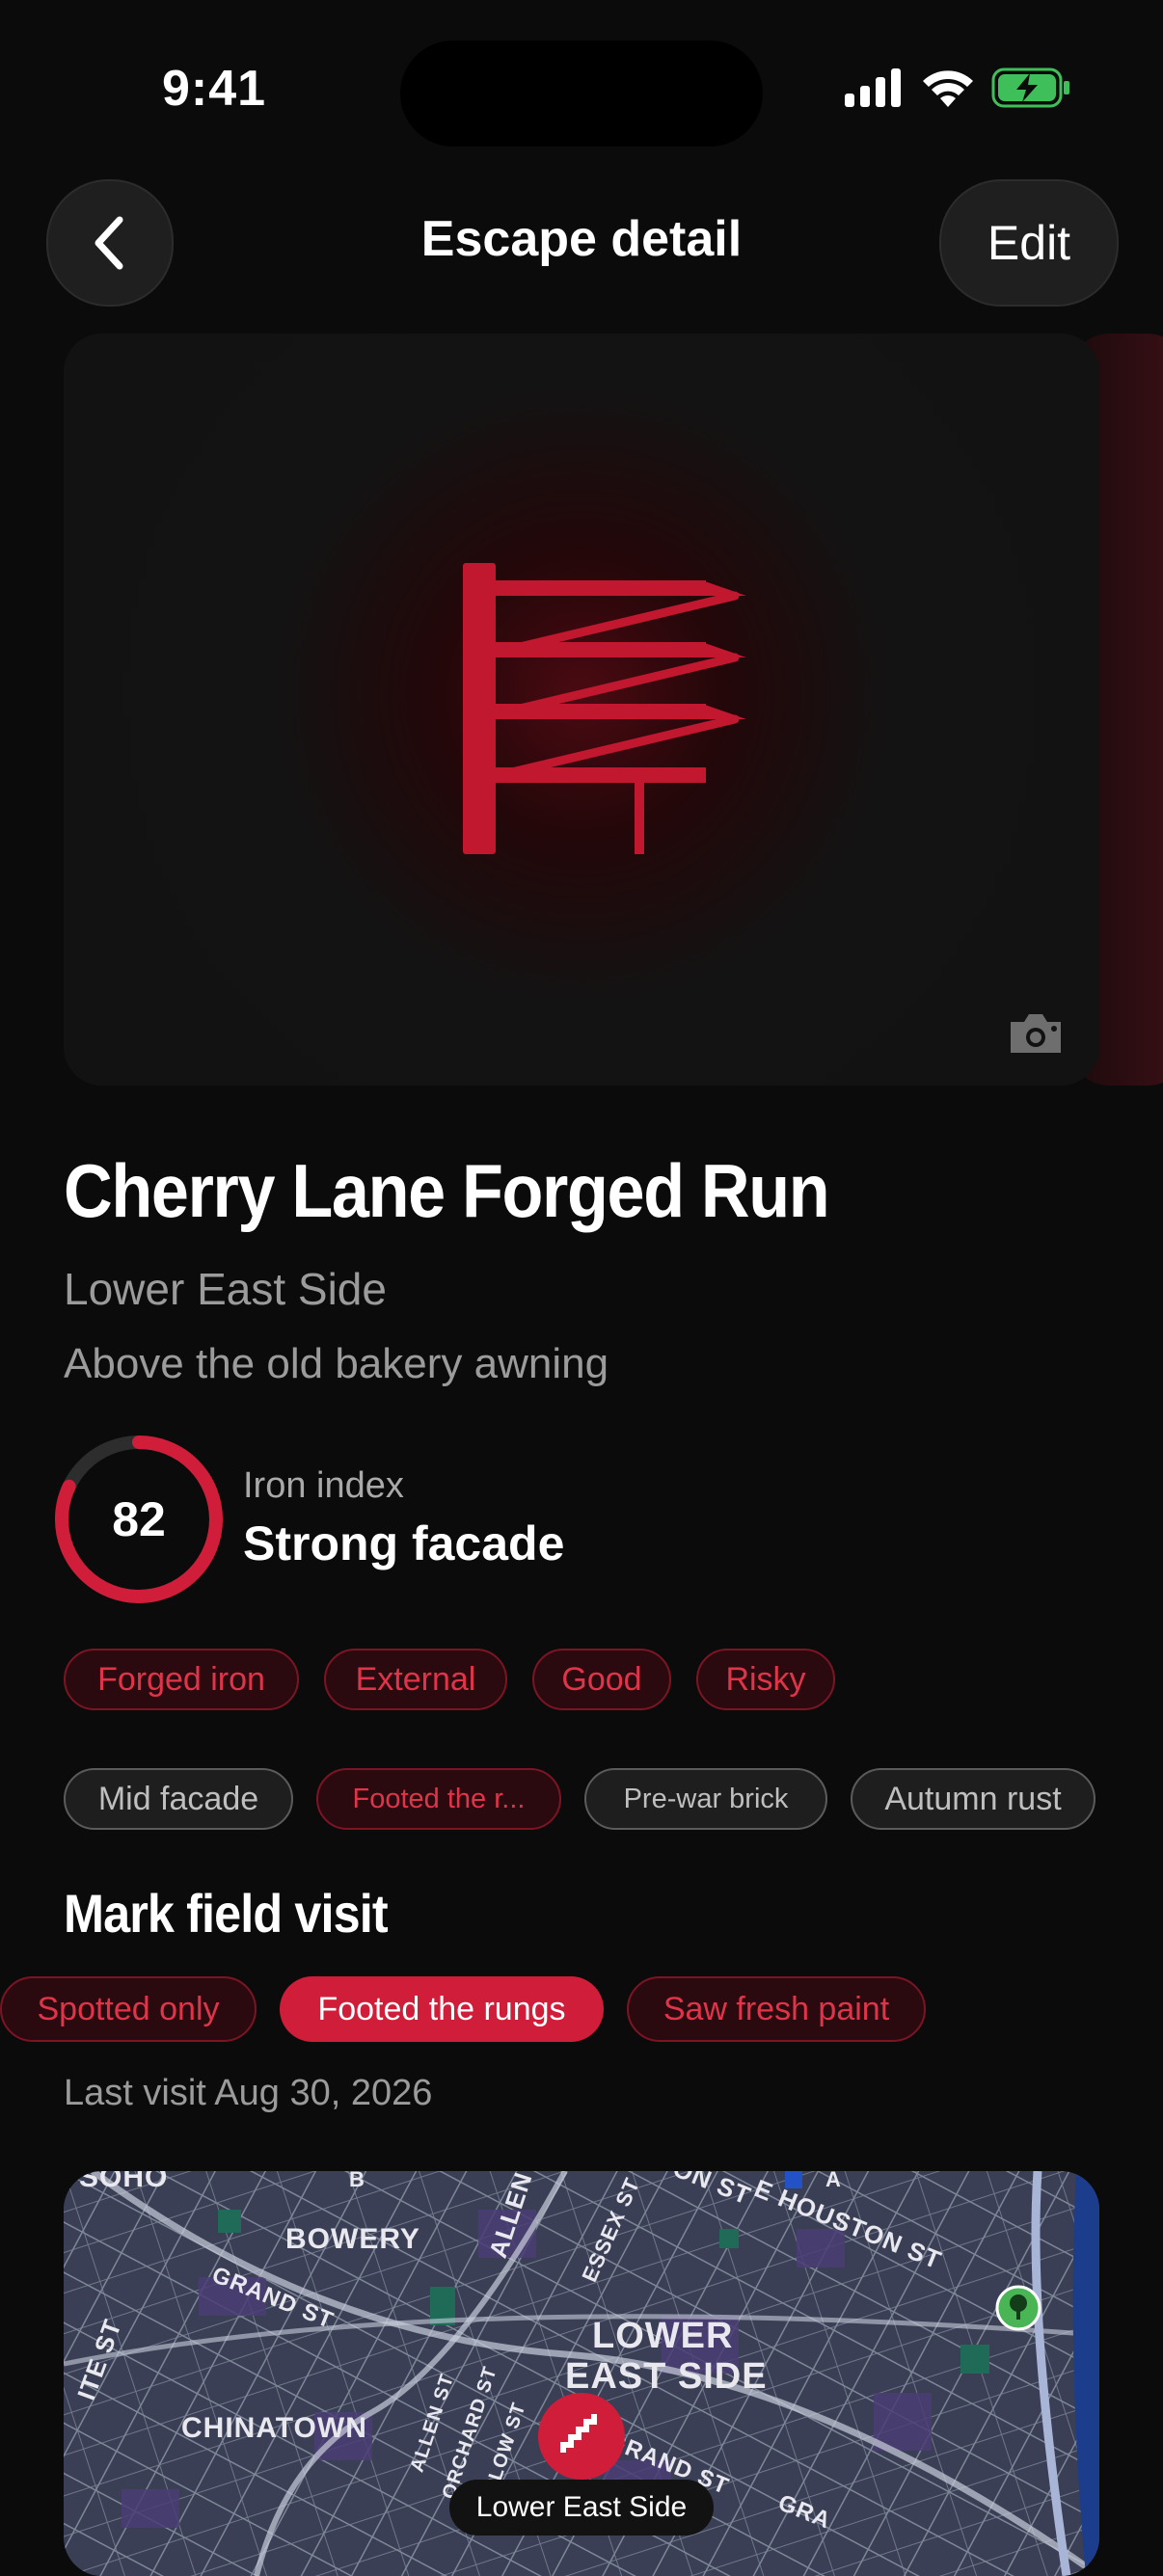 This screenshot has width=1163, height=2576. What do you see at coordinates (581, 94) in the screenshot?
I see `dynamic-island` at bounding box center [581, 94].